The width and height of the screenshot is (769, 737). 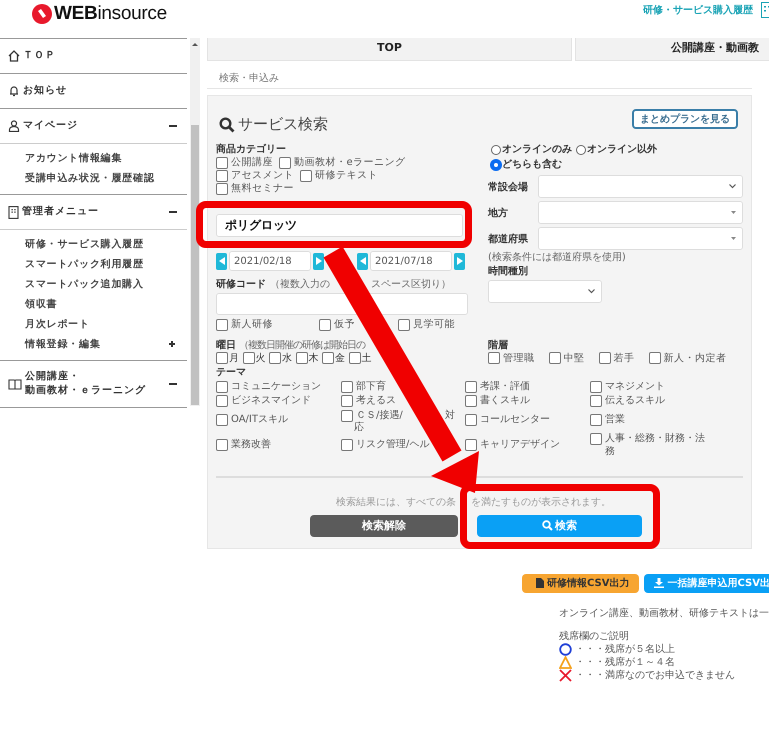 What do you see at coordinates (254, 358) in the screenshot?
I see `weekday-checkbox: 火` at bounding box center [254, 358].